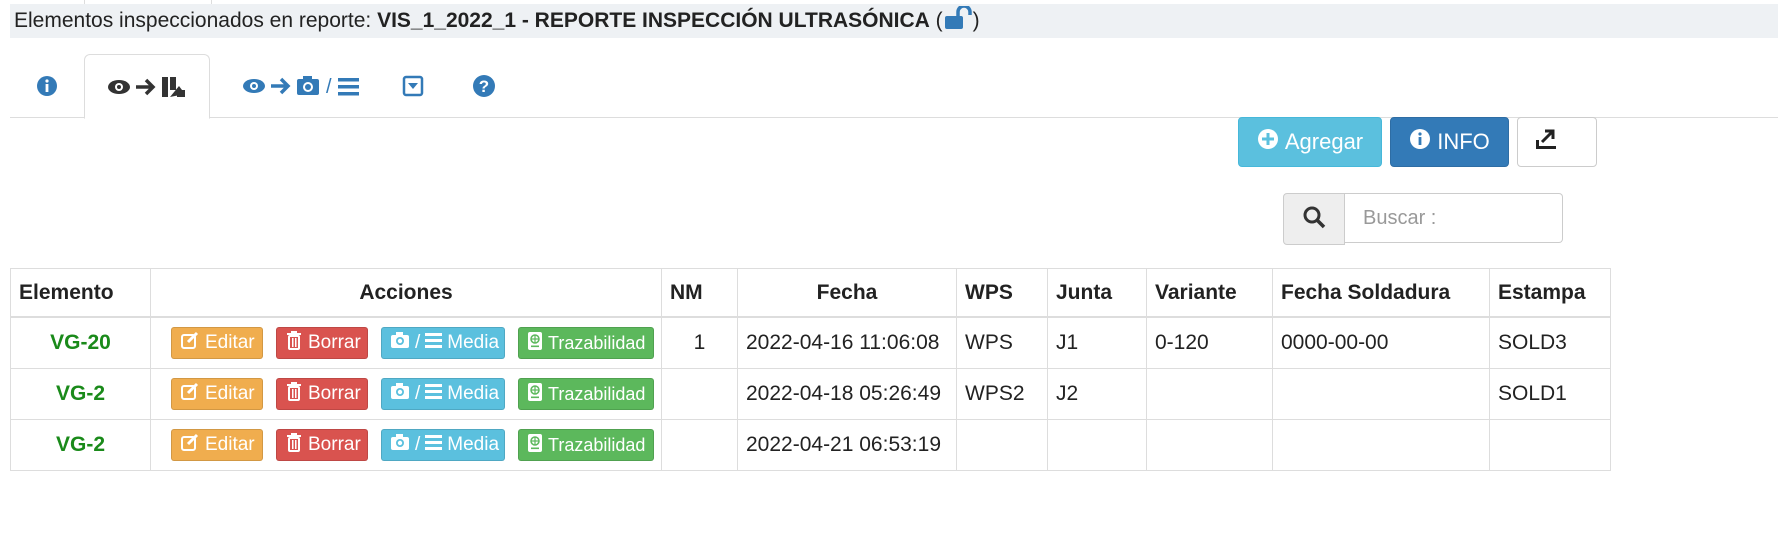 This screenshot has width=1778, height=553. I want to click on search-addon, so click(1314, 219).